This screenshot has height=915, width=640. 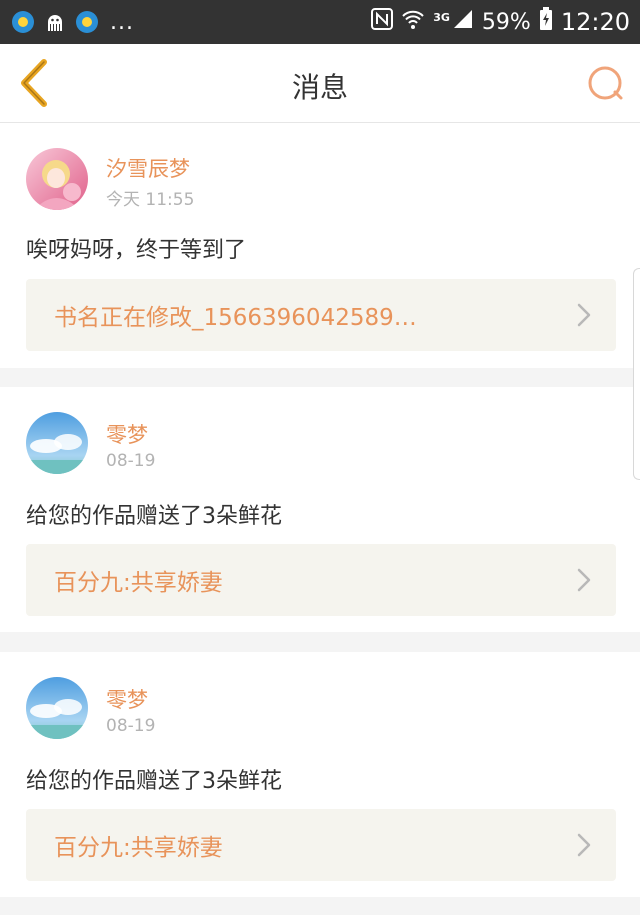 I want to click on octopus-icon, so click(x=55, y=22).